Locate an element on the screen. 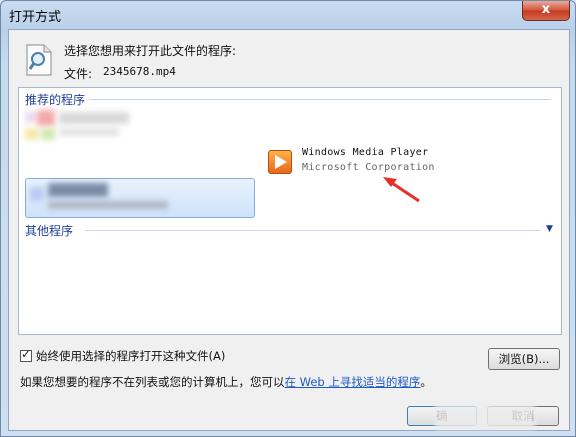 Image resolution: width=576 pixels, height=437 pixels. help-suffix: 。 is located at coordinates (426, 382).